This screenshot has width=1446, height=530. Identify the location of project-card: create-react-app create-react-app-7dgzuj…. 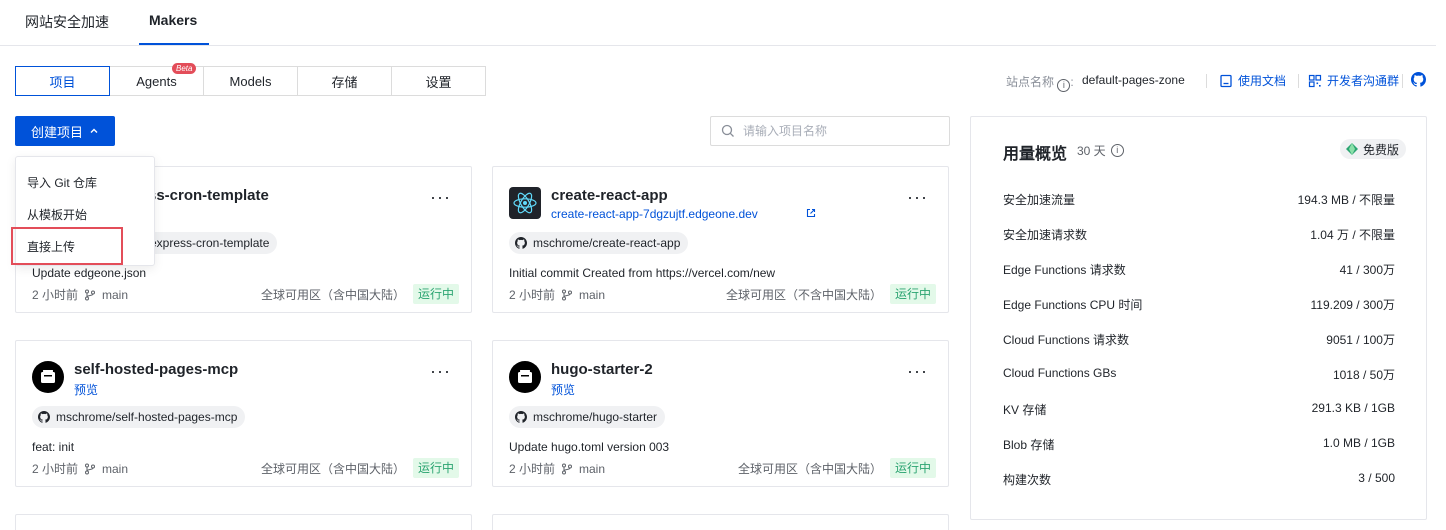
(720, 239).